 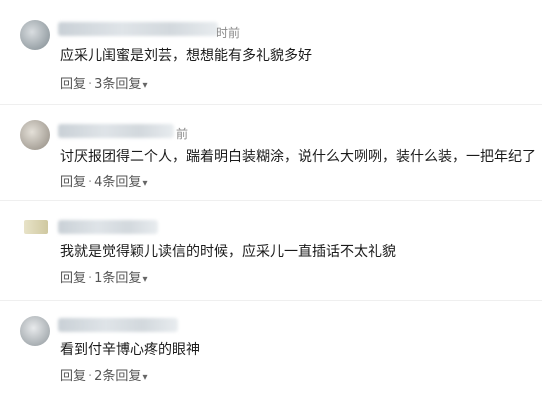 What do you see at coordinates (222, 33) in the screenshot?
I see `comment-time-prefix: 时` at bounding box center [222, 33].